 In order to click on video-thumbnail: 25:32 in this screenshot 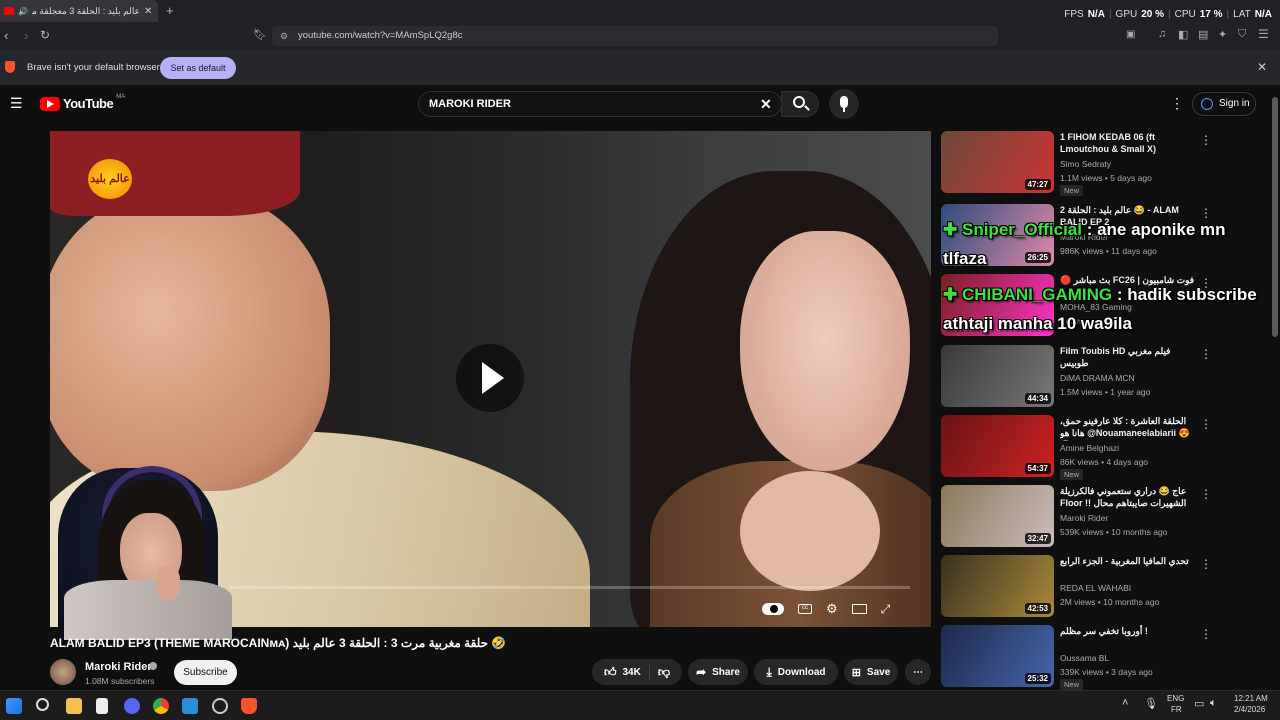, I will do `click(997, 656)`.